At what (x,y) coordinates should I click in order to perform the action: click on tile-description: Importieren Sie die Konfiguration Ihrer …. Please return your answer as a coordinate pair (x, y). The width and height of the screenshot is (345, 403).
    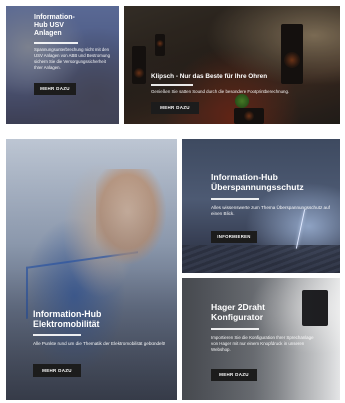
    Looking at the image, I should click on (262, 343).